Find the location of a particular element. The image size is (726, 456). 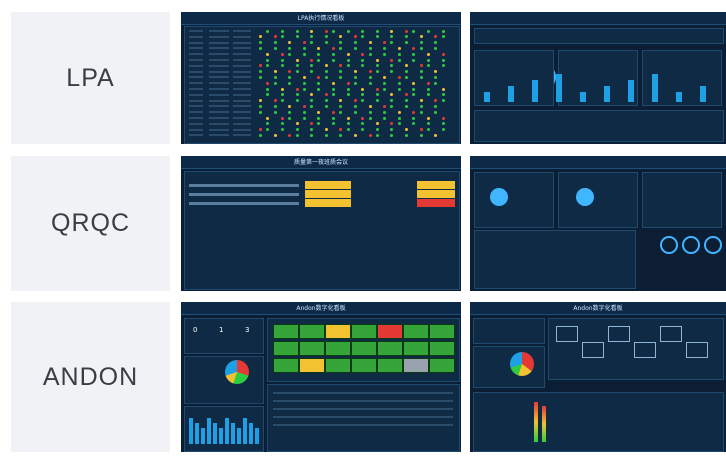

row-label-text: LPA is located at coordinates (90, 77).